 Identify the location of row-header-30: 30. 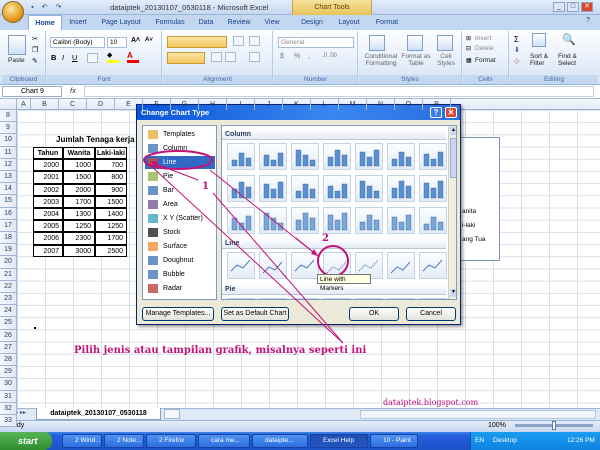
(8, 384).